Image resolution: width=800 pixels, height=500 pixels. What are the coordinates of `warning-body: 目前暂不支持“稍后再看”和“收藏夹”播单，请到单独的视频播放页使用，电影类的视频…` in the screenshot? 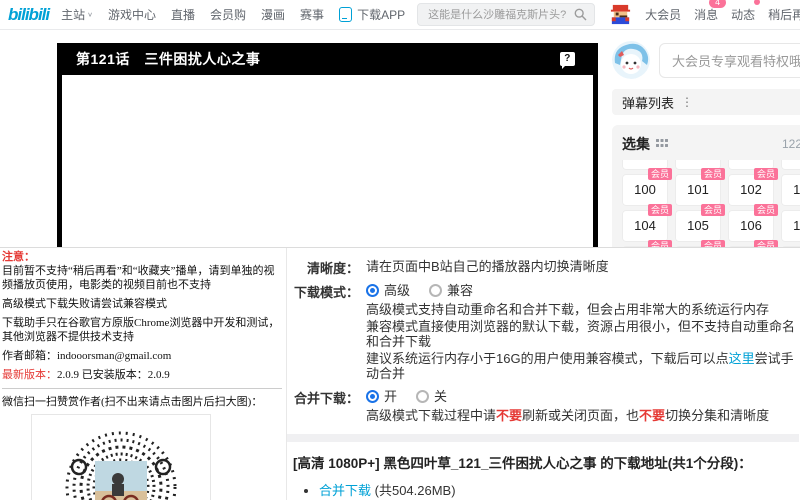 It's located at (138, 278).